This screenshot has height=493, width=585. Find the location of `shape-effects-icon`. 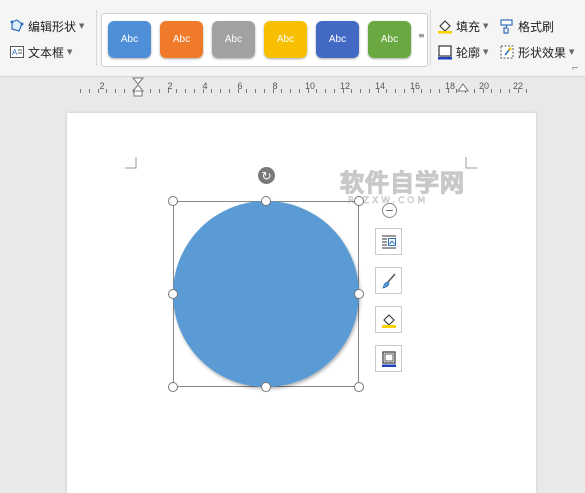

shape-effects-icon is located at coordinates (507, 52).